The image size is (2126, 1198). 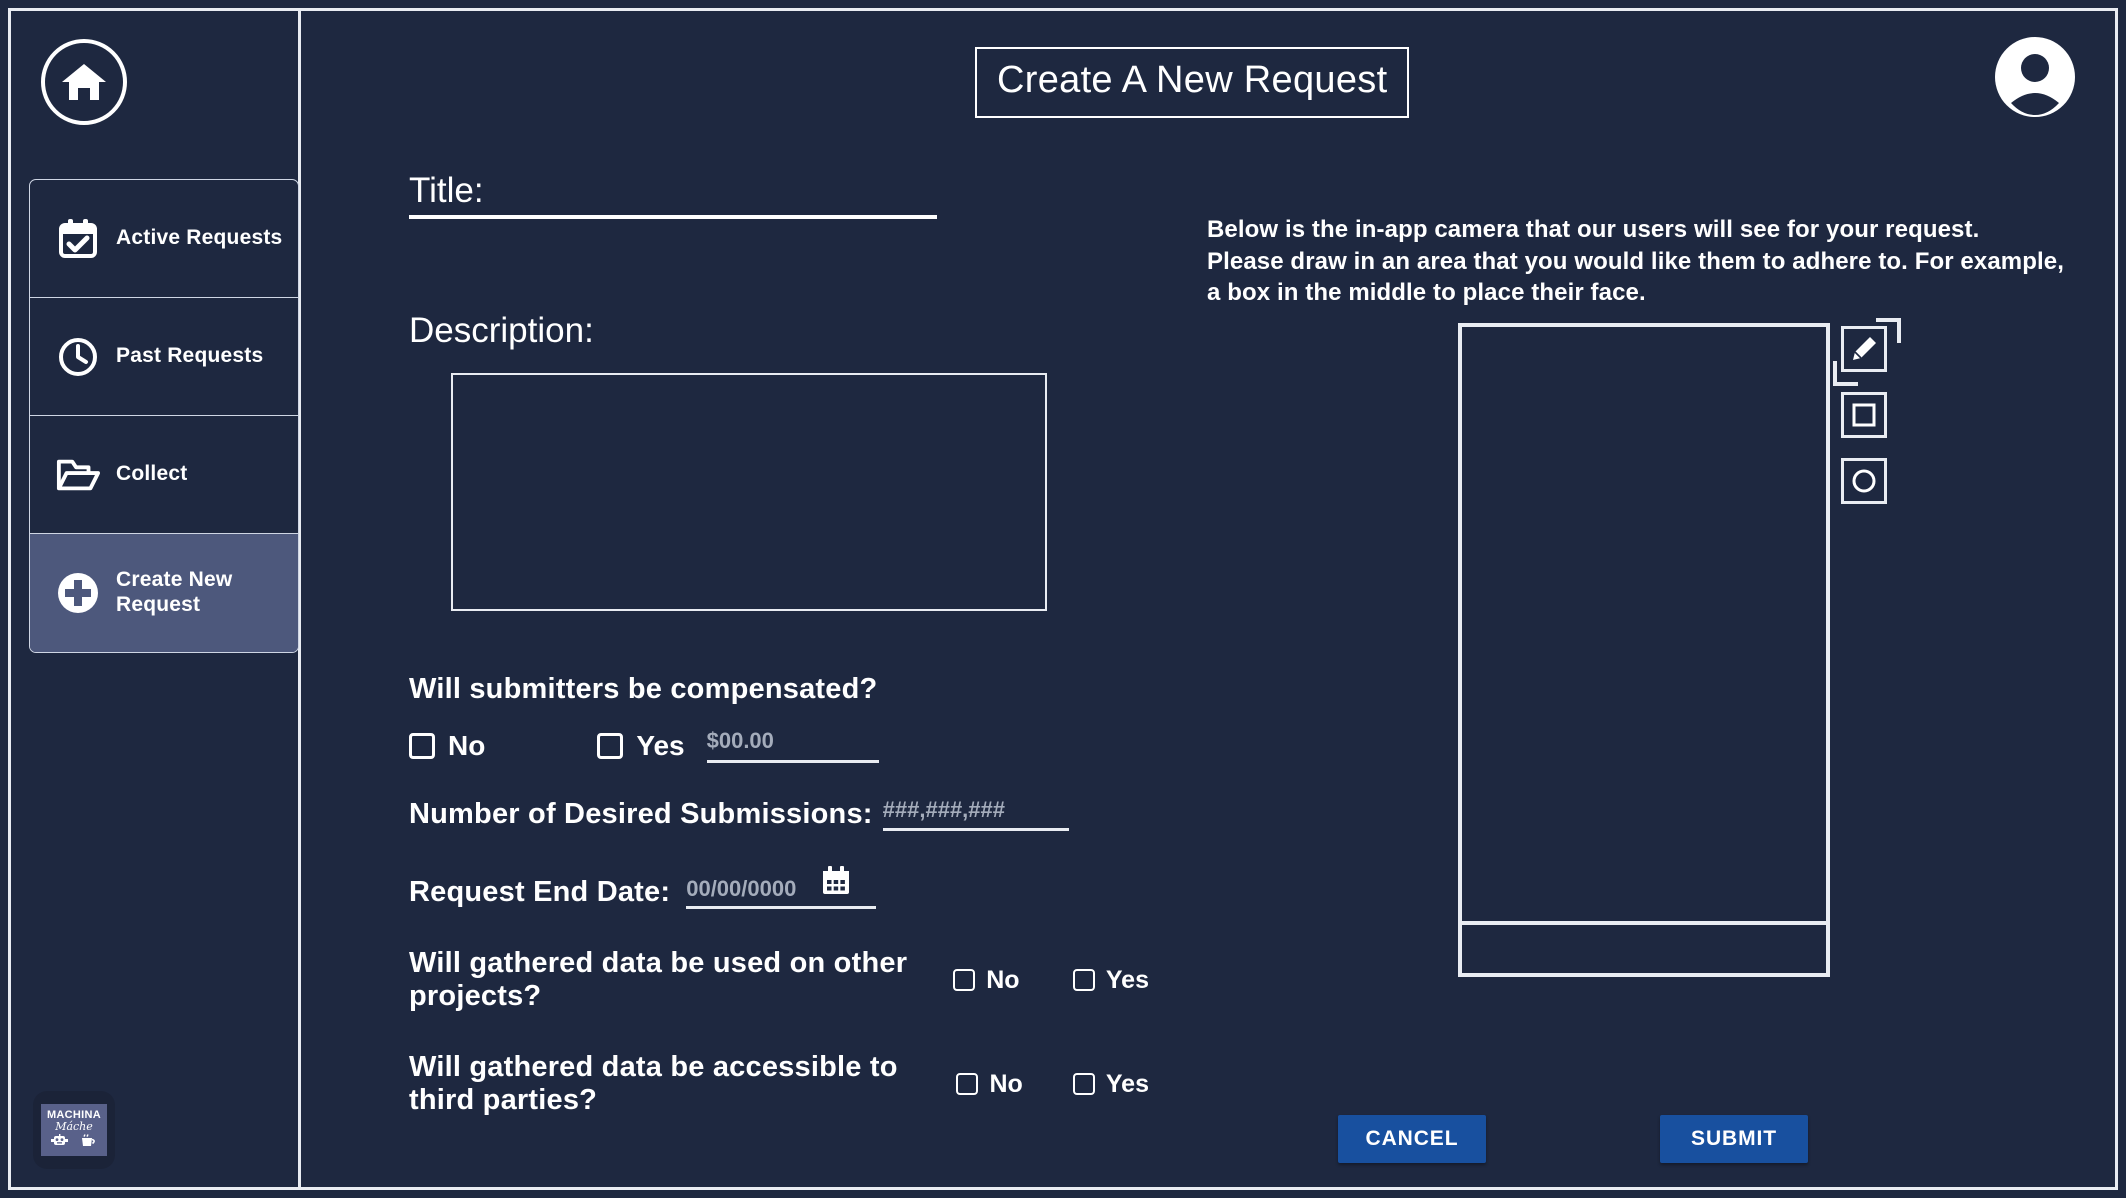 I want to click on submissions-placeholder: ###,###,###, so click(x=943, y=809).